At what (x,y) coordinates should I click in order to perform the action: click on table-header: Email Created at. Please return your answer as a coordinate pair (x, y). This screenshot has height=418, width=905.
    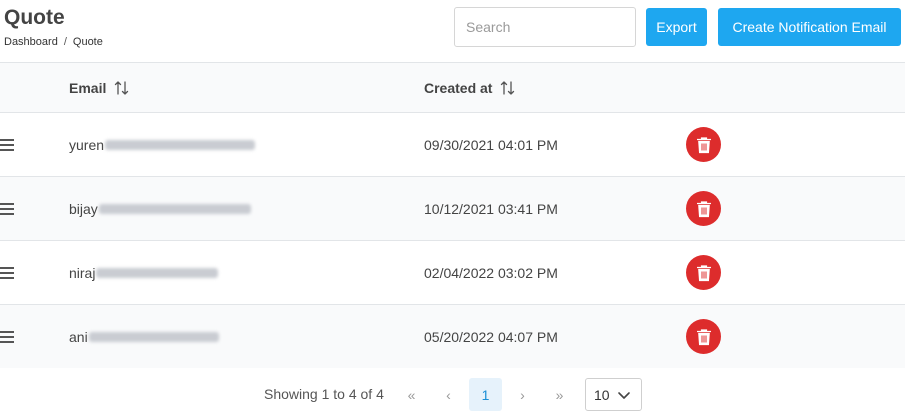
    Looking at the image, I should click on (452, 88).